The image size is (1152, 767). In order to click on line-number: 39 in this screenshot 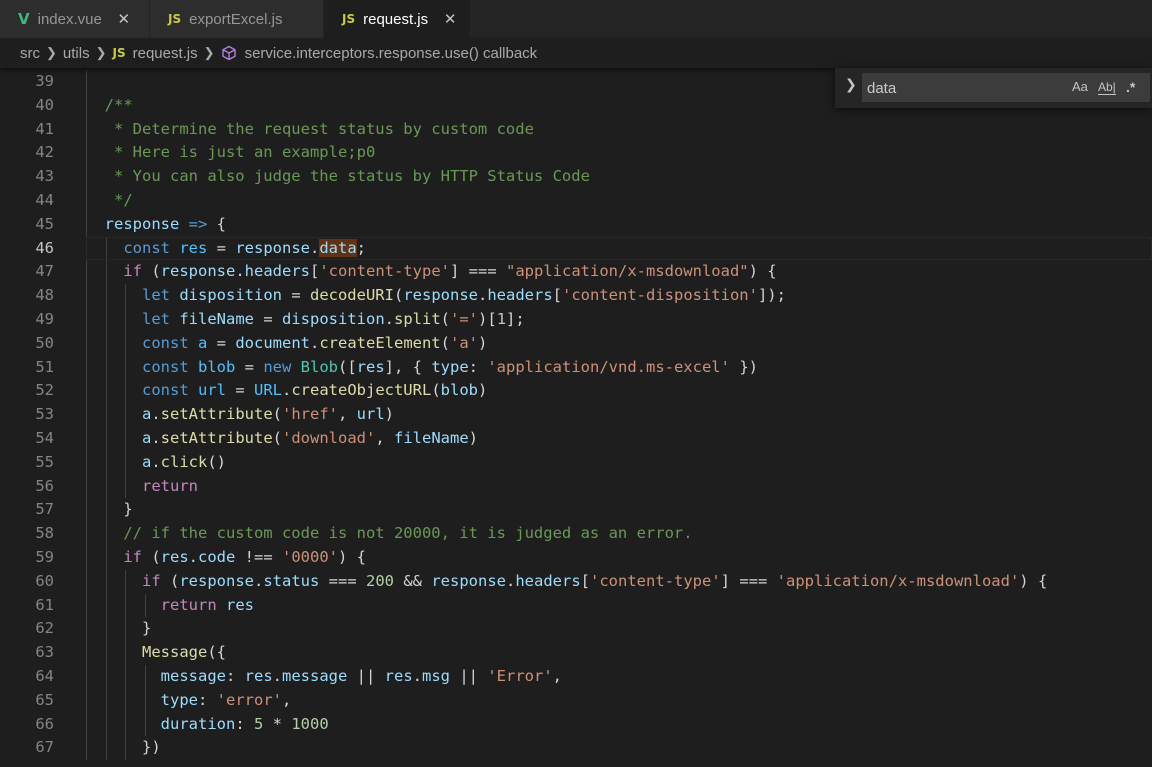, I will do `click(44, 81)`.